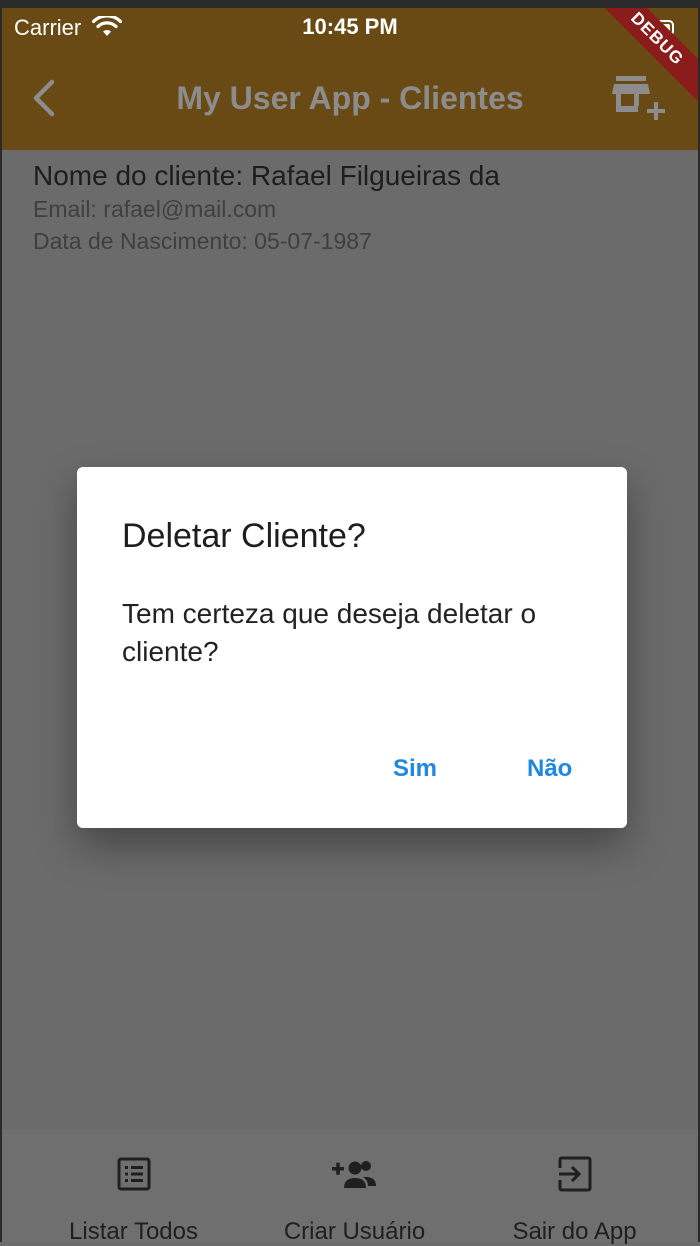 The height and width of the screenshot is (1246, 700). What do you see at coordinates (244, 536) in the screenshot?
I see `dialog-title: Deletar Cliente?` at bounding box center [244, 536].